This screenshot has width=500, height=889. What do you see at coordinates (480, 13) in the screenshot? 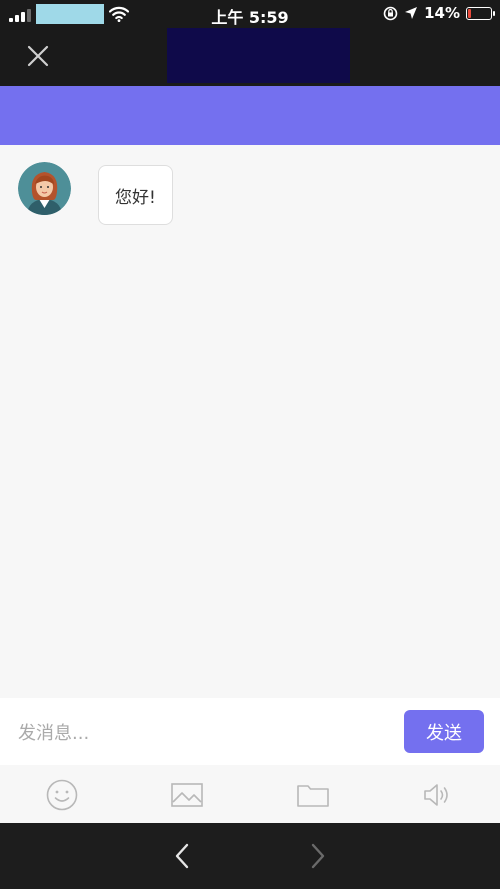
I see `battery-icon` at bounding box center [480, 13].